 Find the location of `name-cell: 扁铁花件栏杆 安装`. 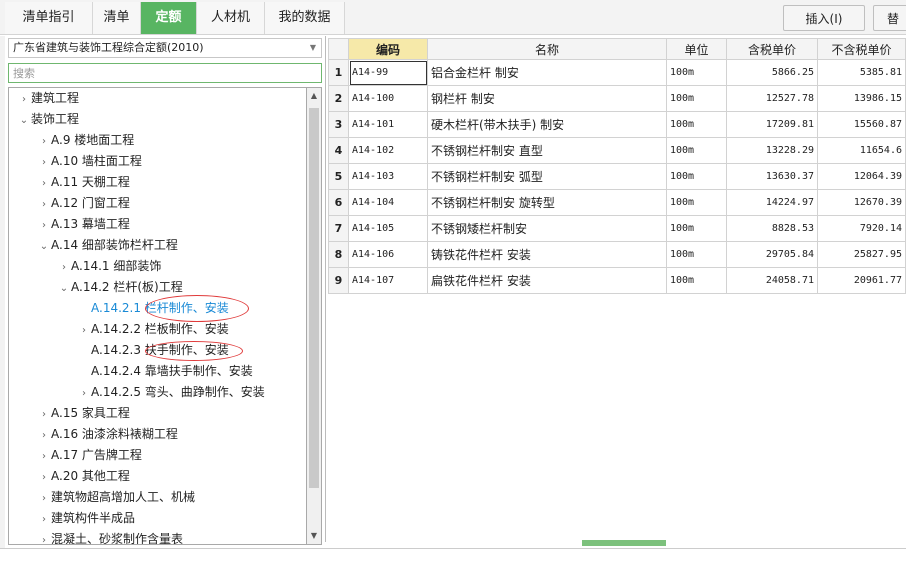

name-cell: 扁铁花件栏杆 安装 is located at coordinates (547, 280).